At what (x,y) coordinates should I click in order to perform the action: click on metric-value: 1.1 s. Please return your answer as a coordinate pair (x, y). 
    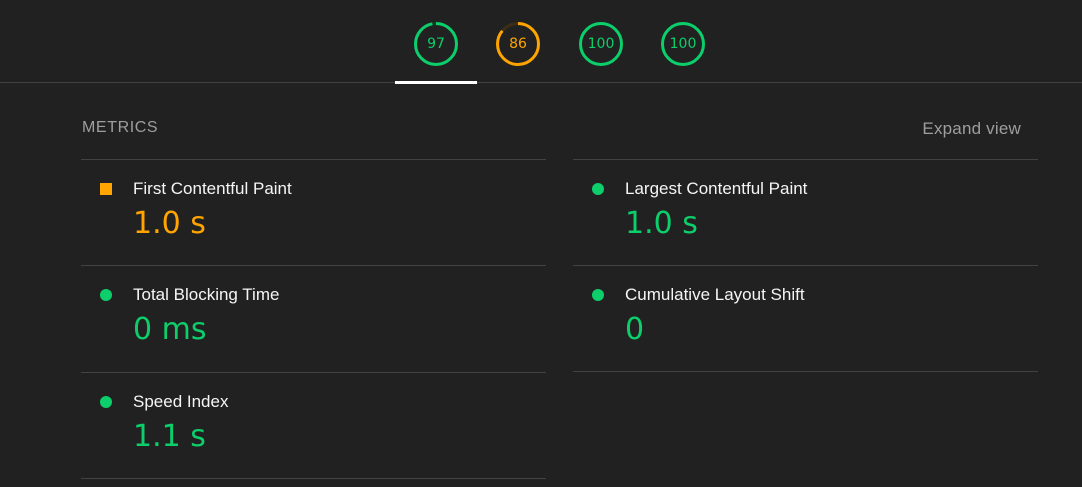
    Looking at the image, I should click on (169, 436).